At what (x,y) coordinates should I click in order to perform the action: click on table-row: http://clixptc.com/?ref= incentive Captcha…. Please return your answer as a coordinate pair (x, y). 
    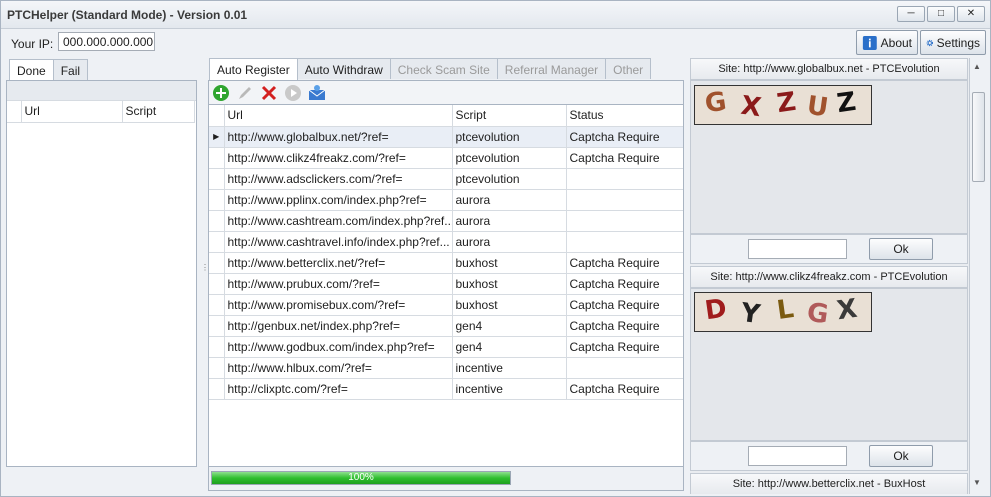
    Looking at the image, I should click on (446, 389).